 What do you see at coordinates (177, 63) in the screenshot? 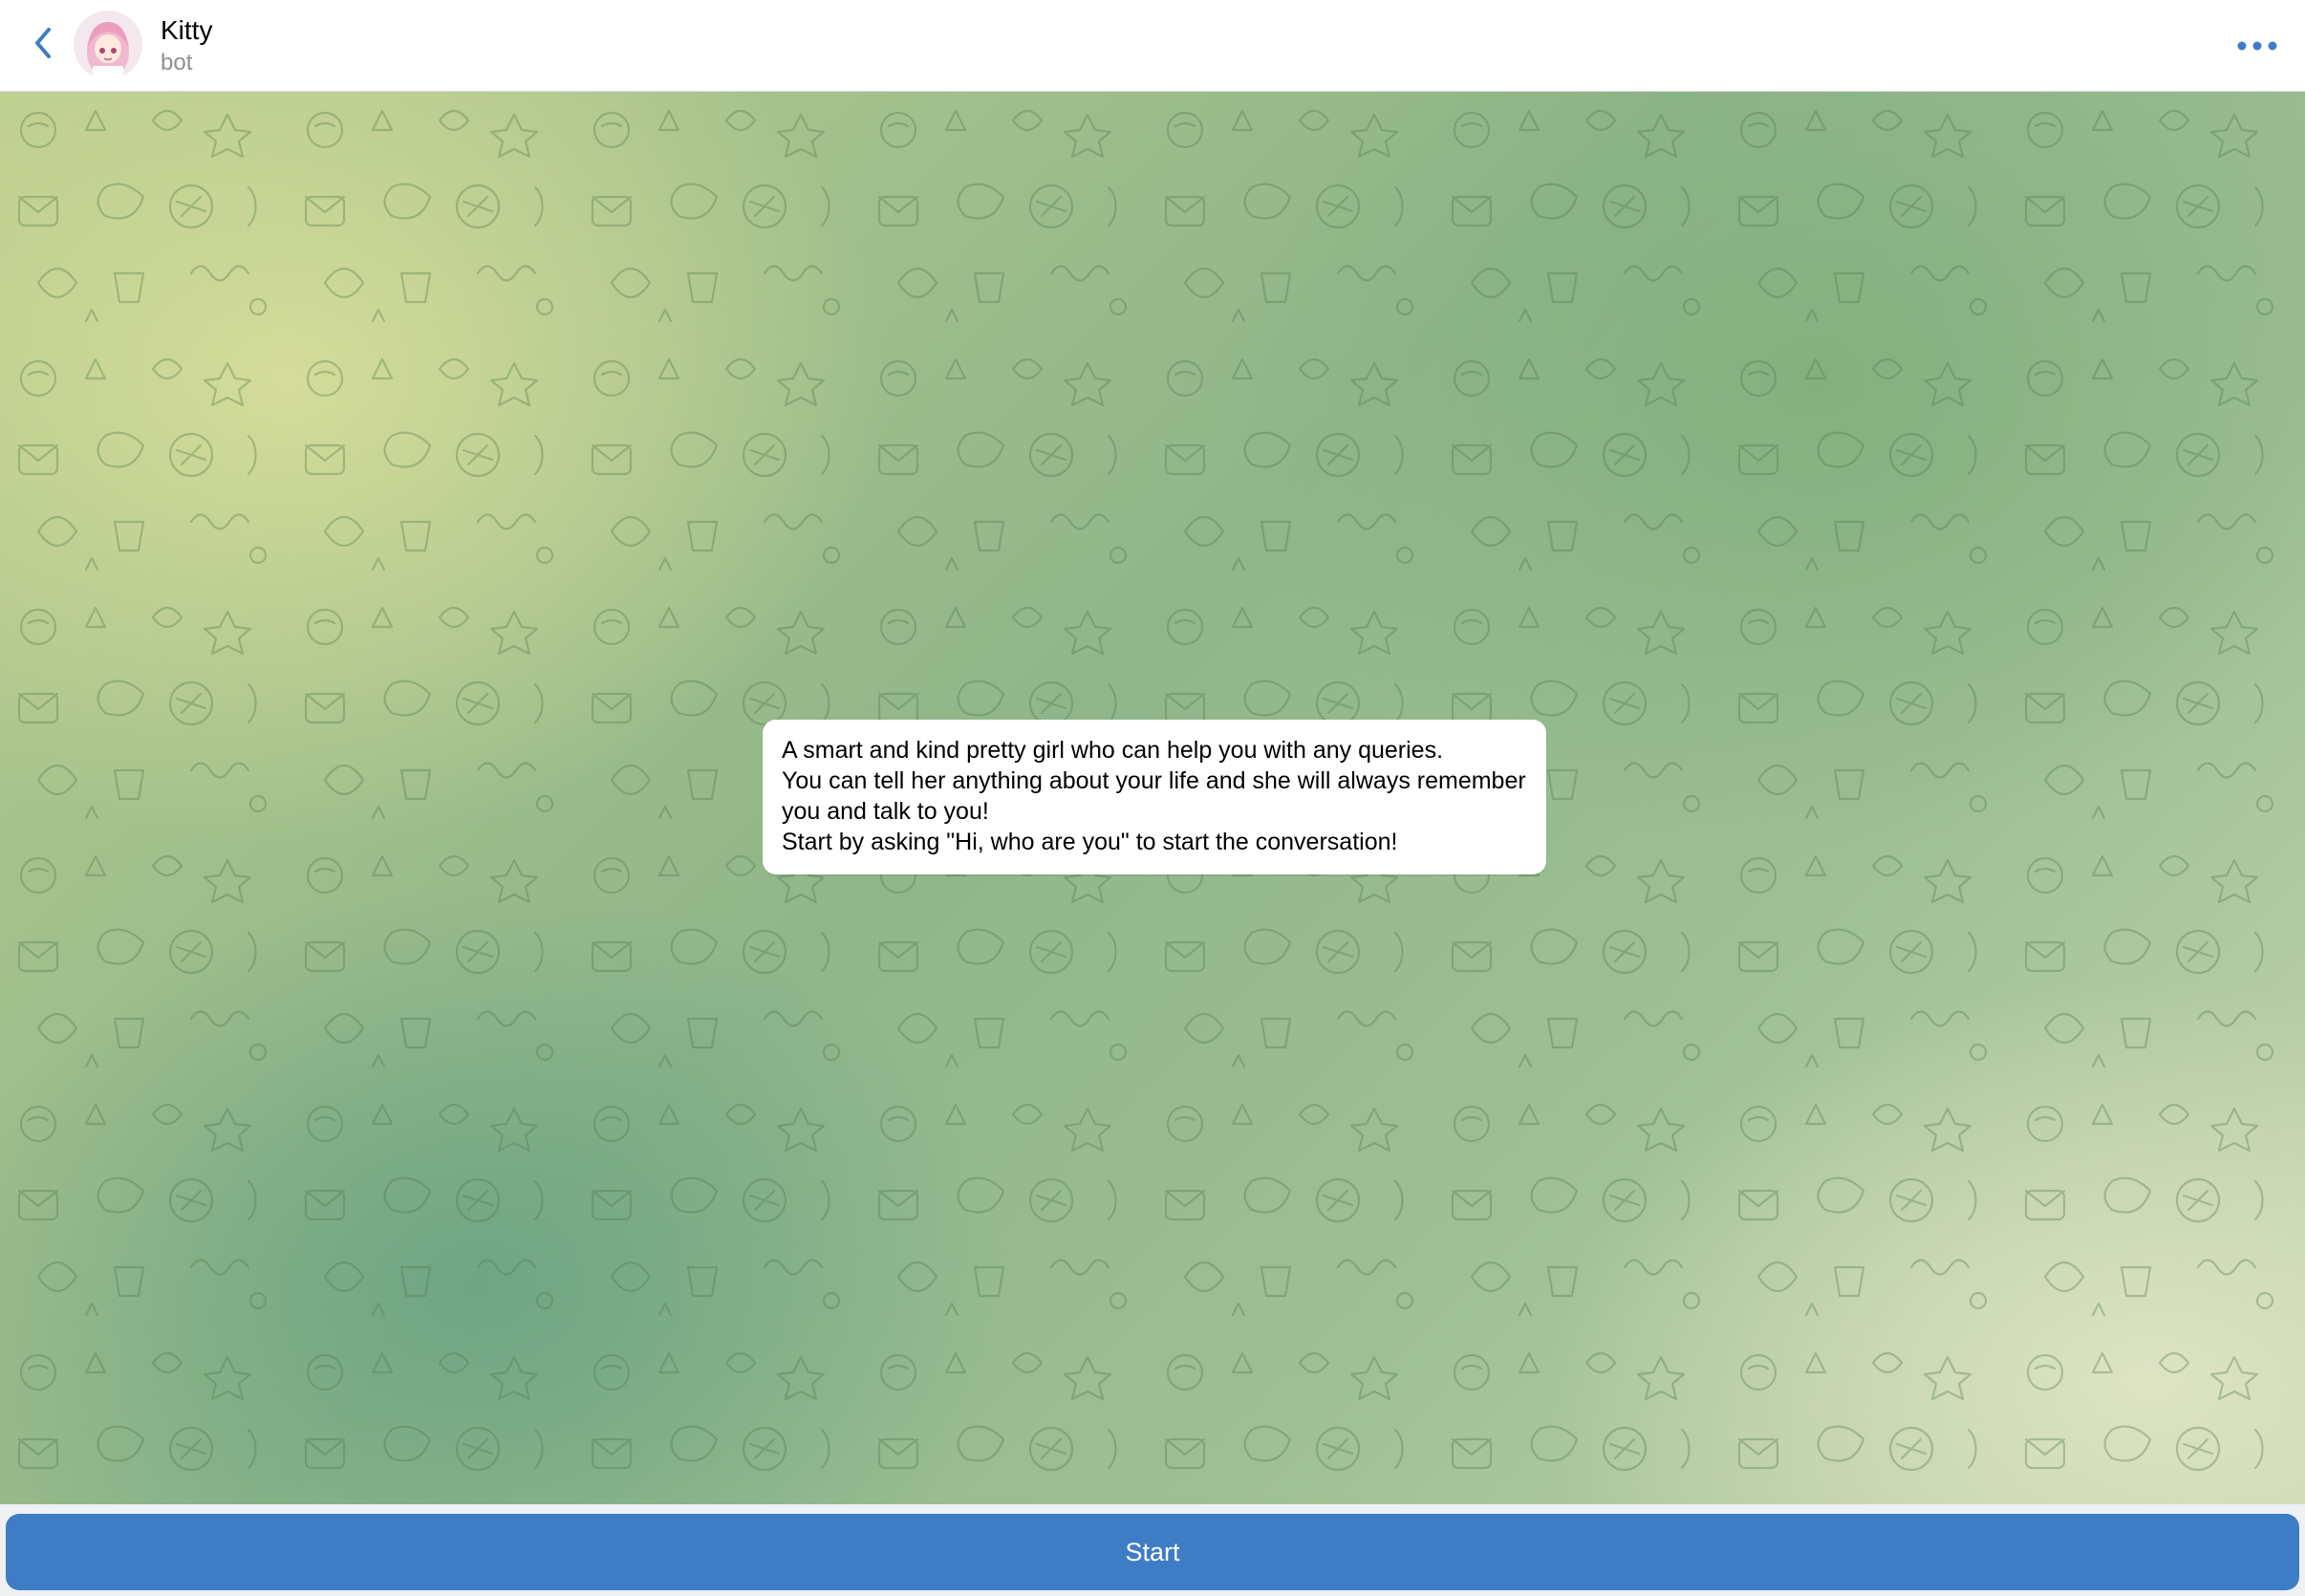
I see `chat-subtitle: bot` at bounding box center [177, 63].